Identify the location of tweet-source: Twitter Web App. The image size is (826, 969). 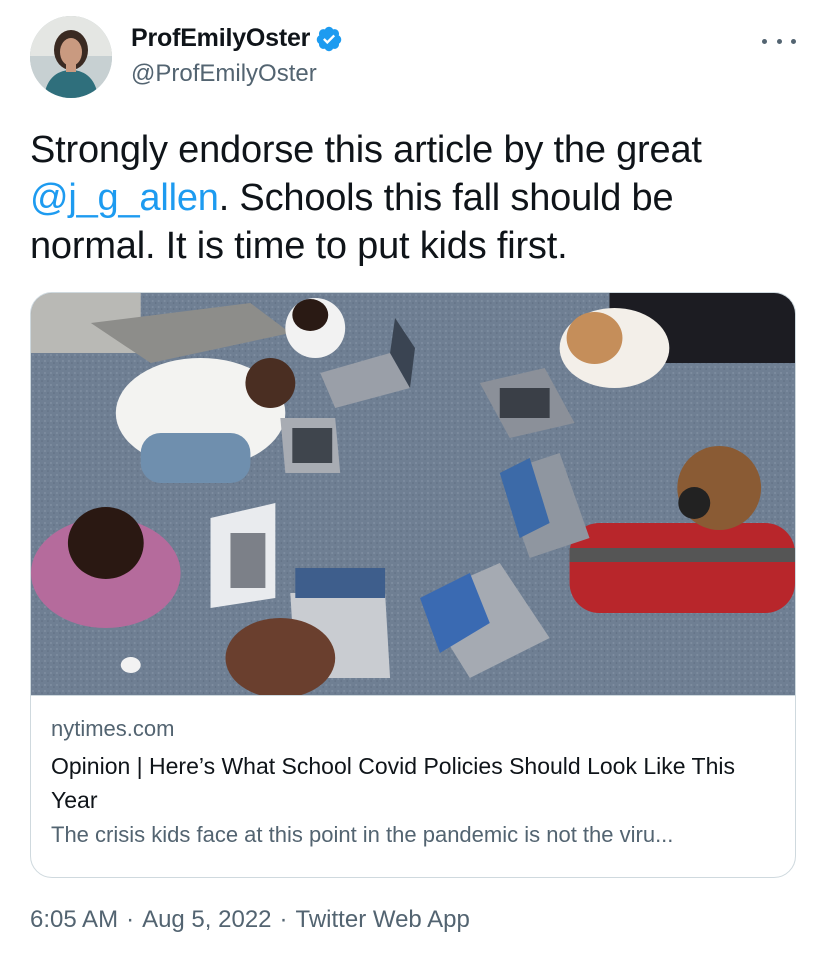
(383, 920).